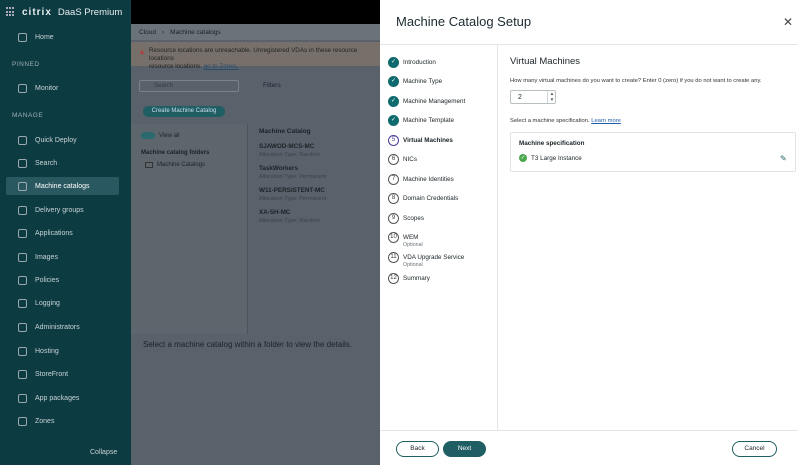 This screenshot has width=798, height=465. What do you see at coordinates (426, 260) in the screenshot?
I see `step-vda-upgrade-service: 11 VDA Upgrade Service Optional` at bounding box center [426, 260].